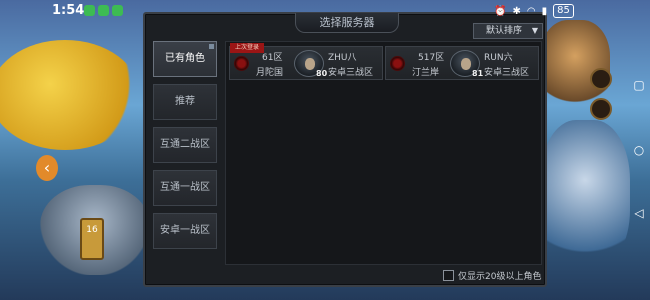 This screenshot has width=650, height=300. What do you see at coordinates (462, 63) in the screenshot?
I see `server-card: 517区 汀兰岸 81 RUN六 安卓三战区` at bounding box center [462, 63].